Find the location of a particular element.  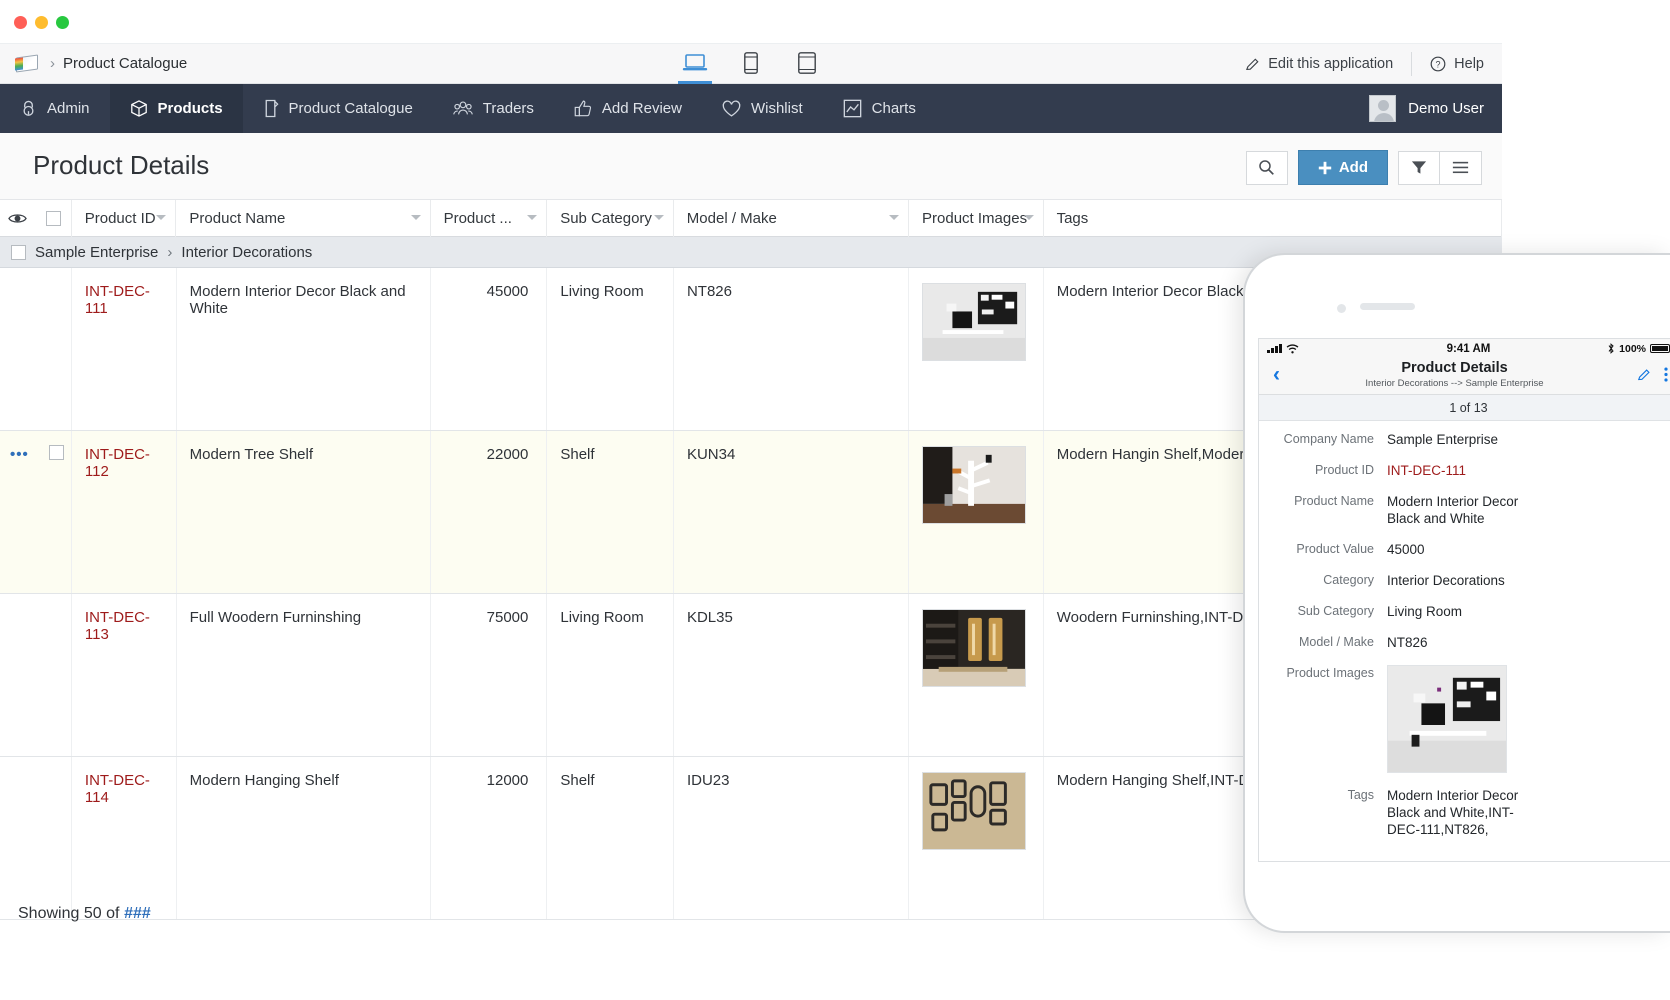

more-actions-button is located at coordinates (1666, 377).